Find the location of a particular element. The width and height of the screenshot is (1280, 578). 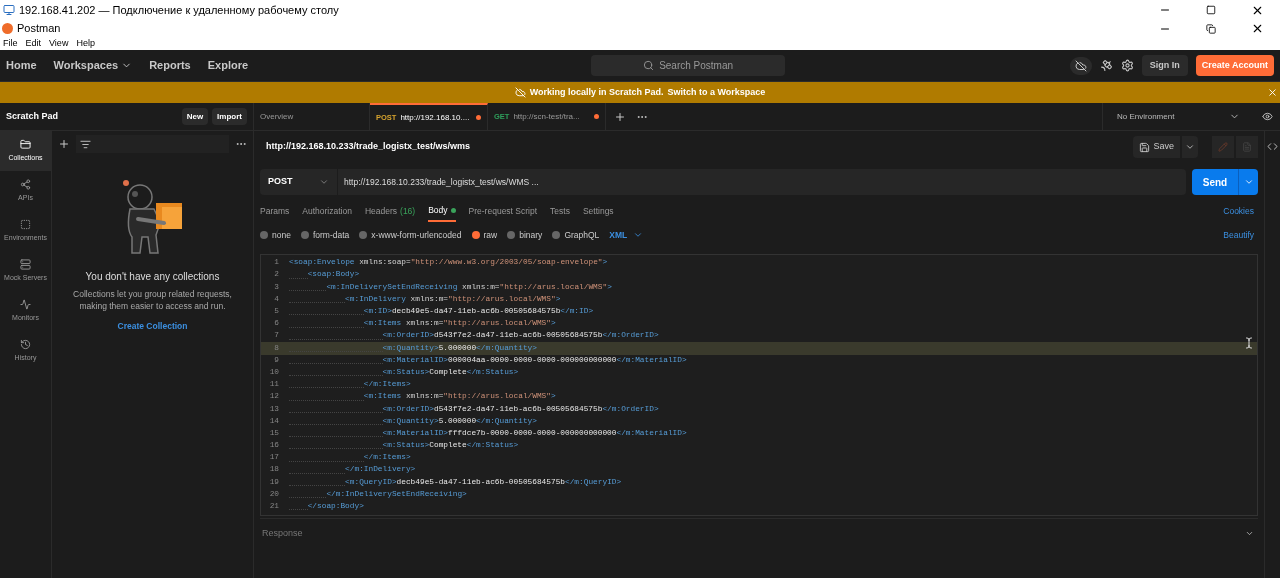

request-option-tab: Tests is located at coordinates (560, 211).